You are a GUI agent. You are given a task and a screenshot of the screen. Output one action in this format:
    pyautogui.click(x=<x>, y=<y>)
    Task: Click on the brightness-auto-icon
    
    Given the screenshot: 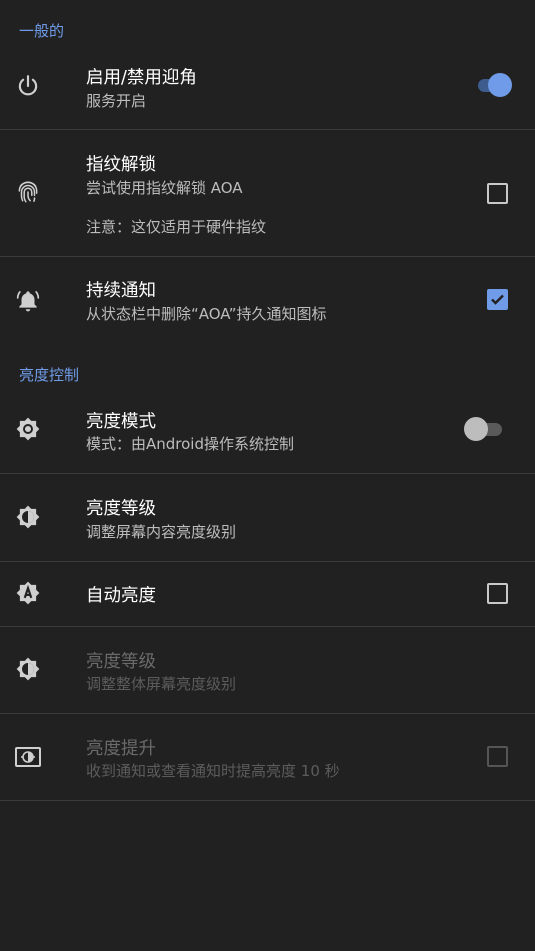 What is the action you would take?
    pyautogui.click(x=28, y=593)
    